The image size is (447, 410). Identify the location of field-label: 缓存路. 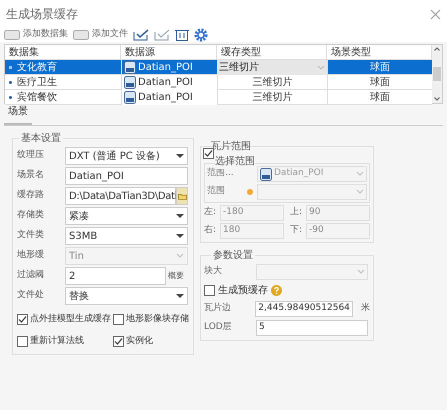
(31, 195).